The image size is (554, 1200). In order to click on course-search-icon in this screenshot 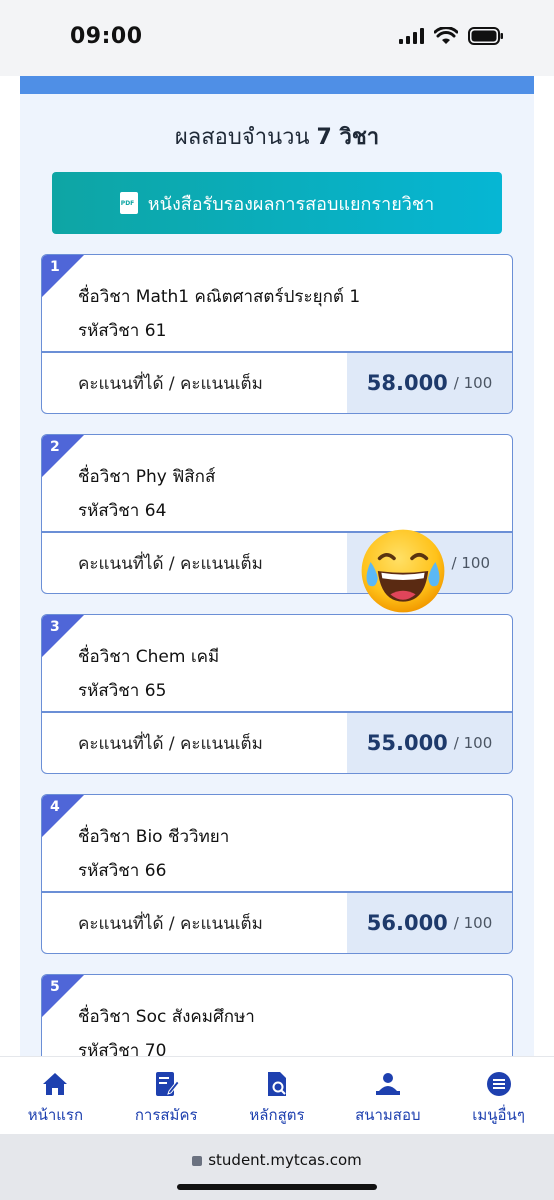, I will do `click(276, 1084)`.